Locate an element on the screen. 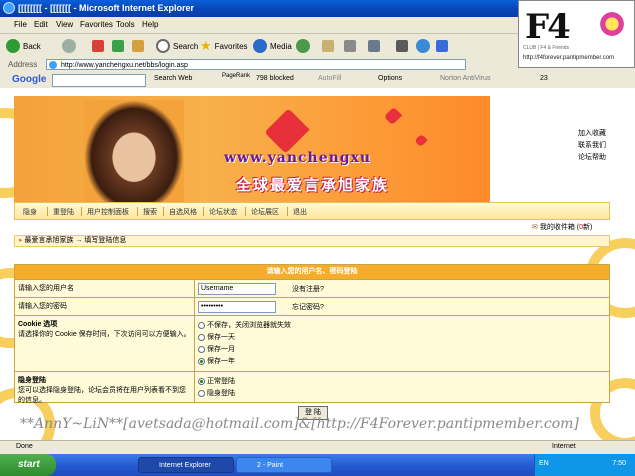  add-favorite-link: 加入收藏 is located at coordinates (592, 134).